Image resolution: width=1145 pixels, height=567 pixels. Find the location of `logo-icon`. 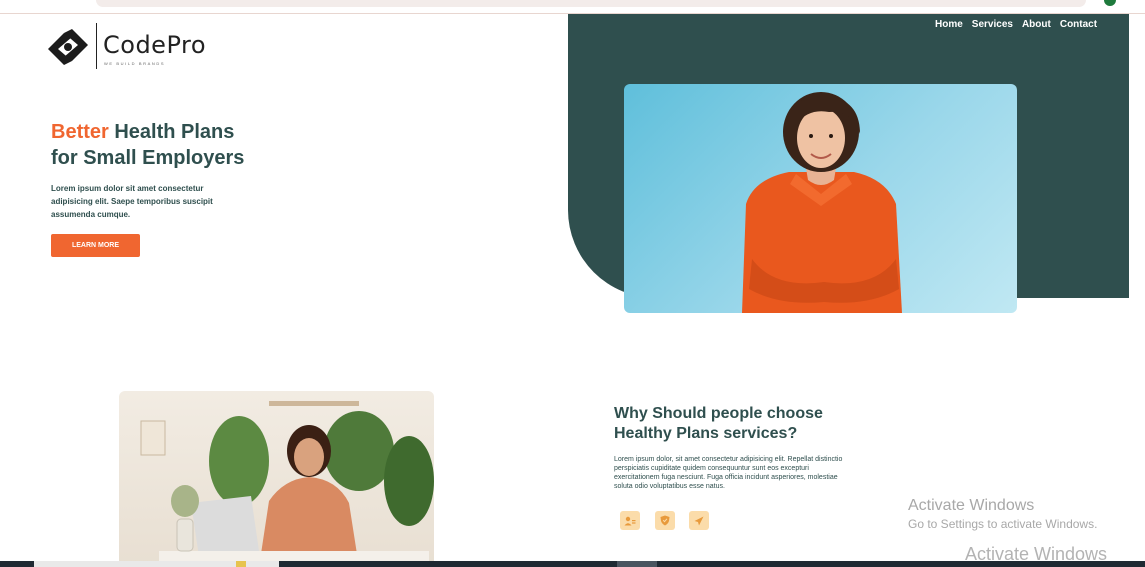

logo-icon is located at coordinates (68, 47).